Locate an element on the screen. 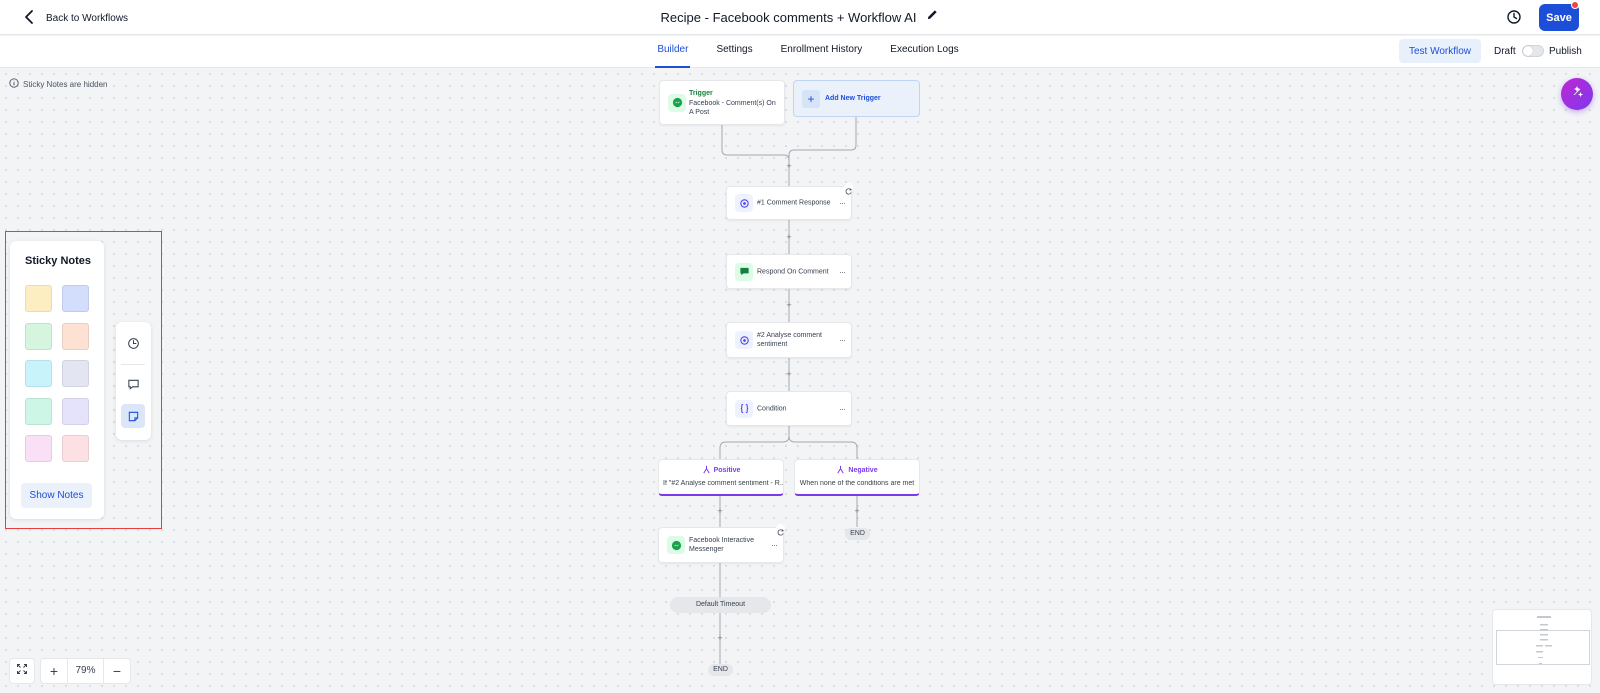 The image size is (1600, 693). ai-assistant-button is located at coordinates (1577, 94).